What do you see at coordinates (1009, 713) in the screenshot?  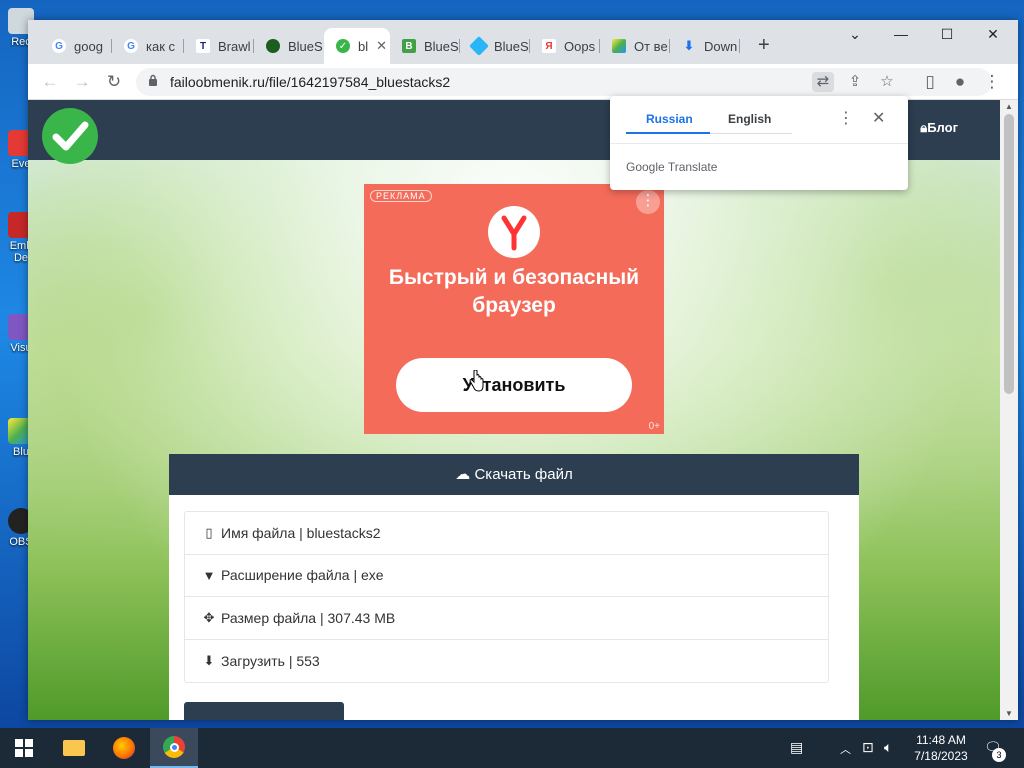 I see `scroll-down-icon: ▼` at bounding box center [1009, 713].